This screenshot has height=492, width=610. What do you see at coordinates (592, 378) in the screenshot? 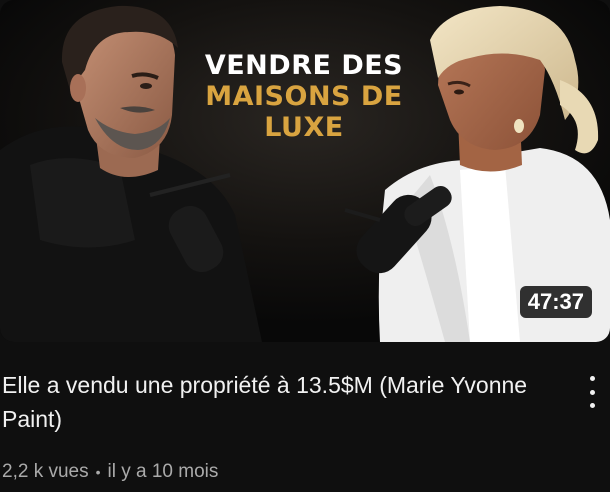
I see `more-vert-icon` at bounding box center [592, 378].